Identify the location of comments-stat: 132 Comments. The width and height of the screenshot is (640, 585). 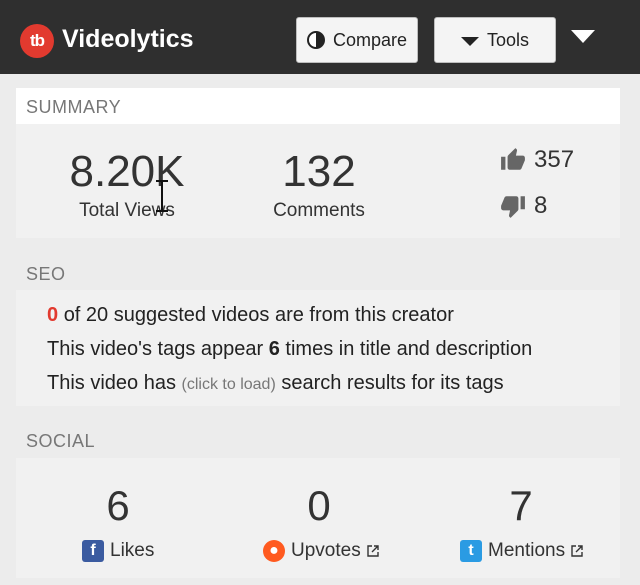
(319, 186).